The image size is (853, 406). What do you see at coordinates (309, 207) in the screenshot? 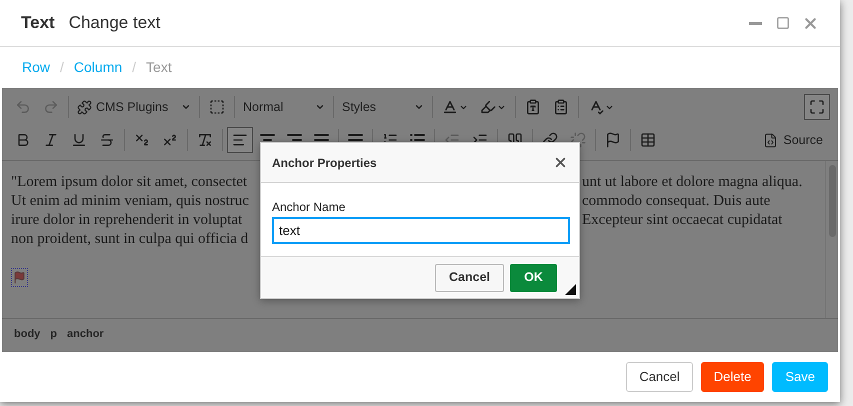
I see `field-label: Anchor Name` at bounding box center [309, 207].